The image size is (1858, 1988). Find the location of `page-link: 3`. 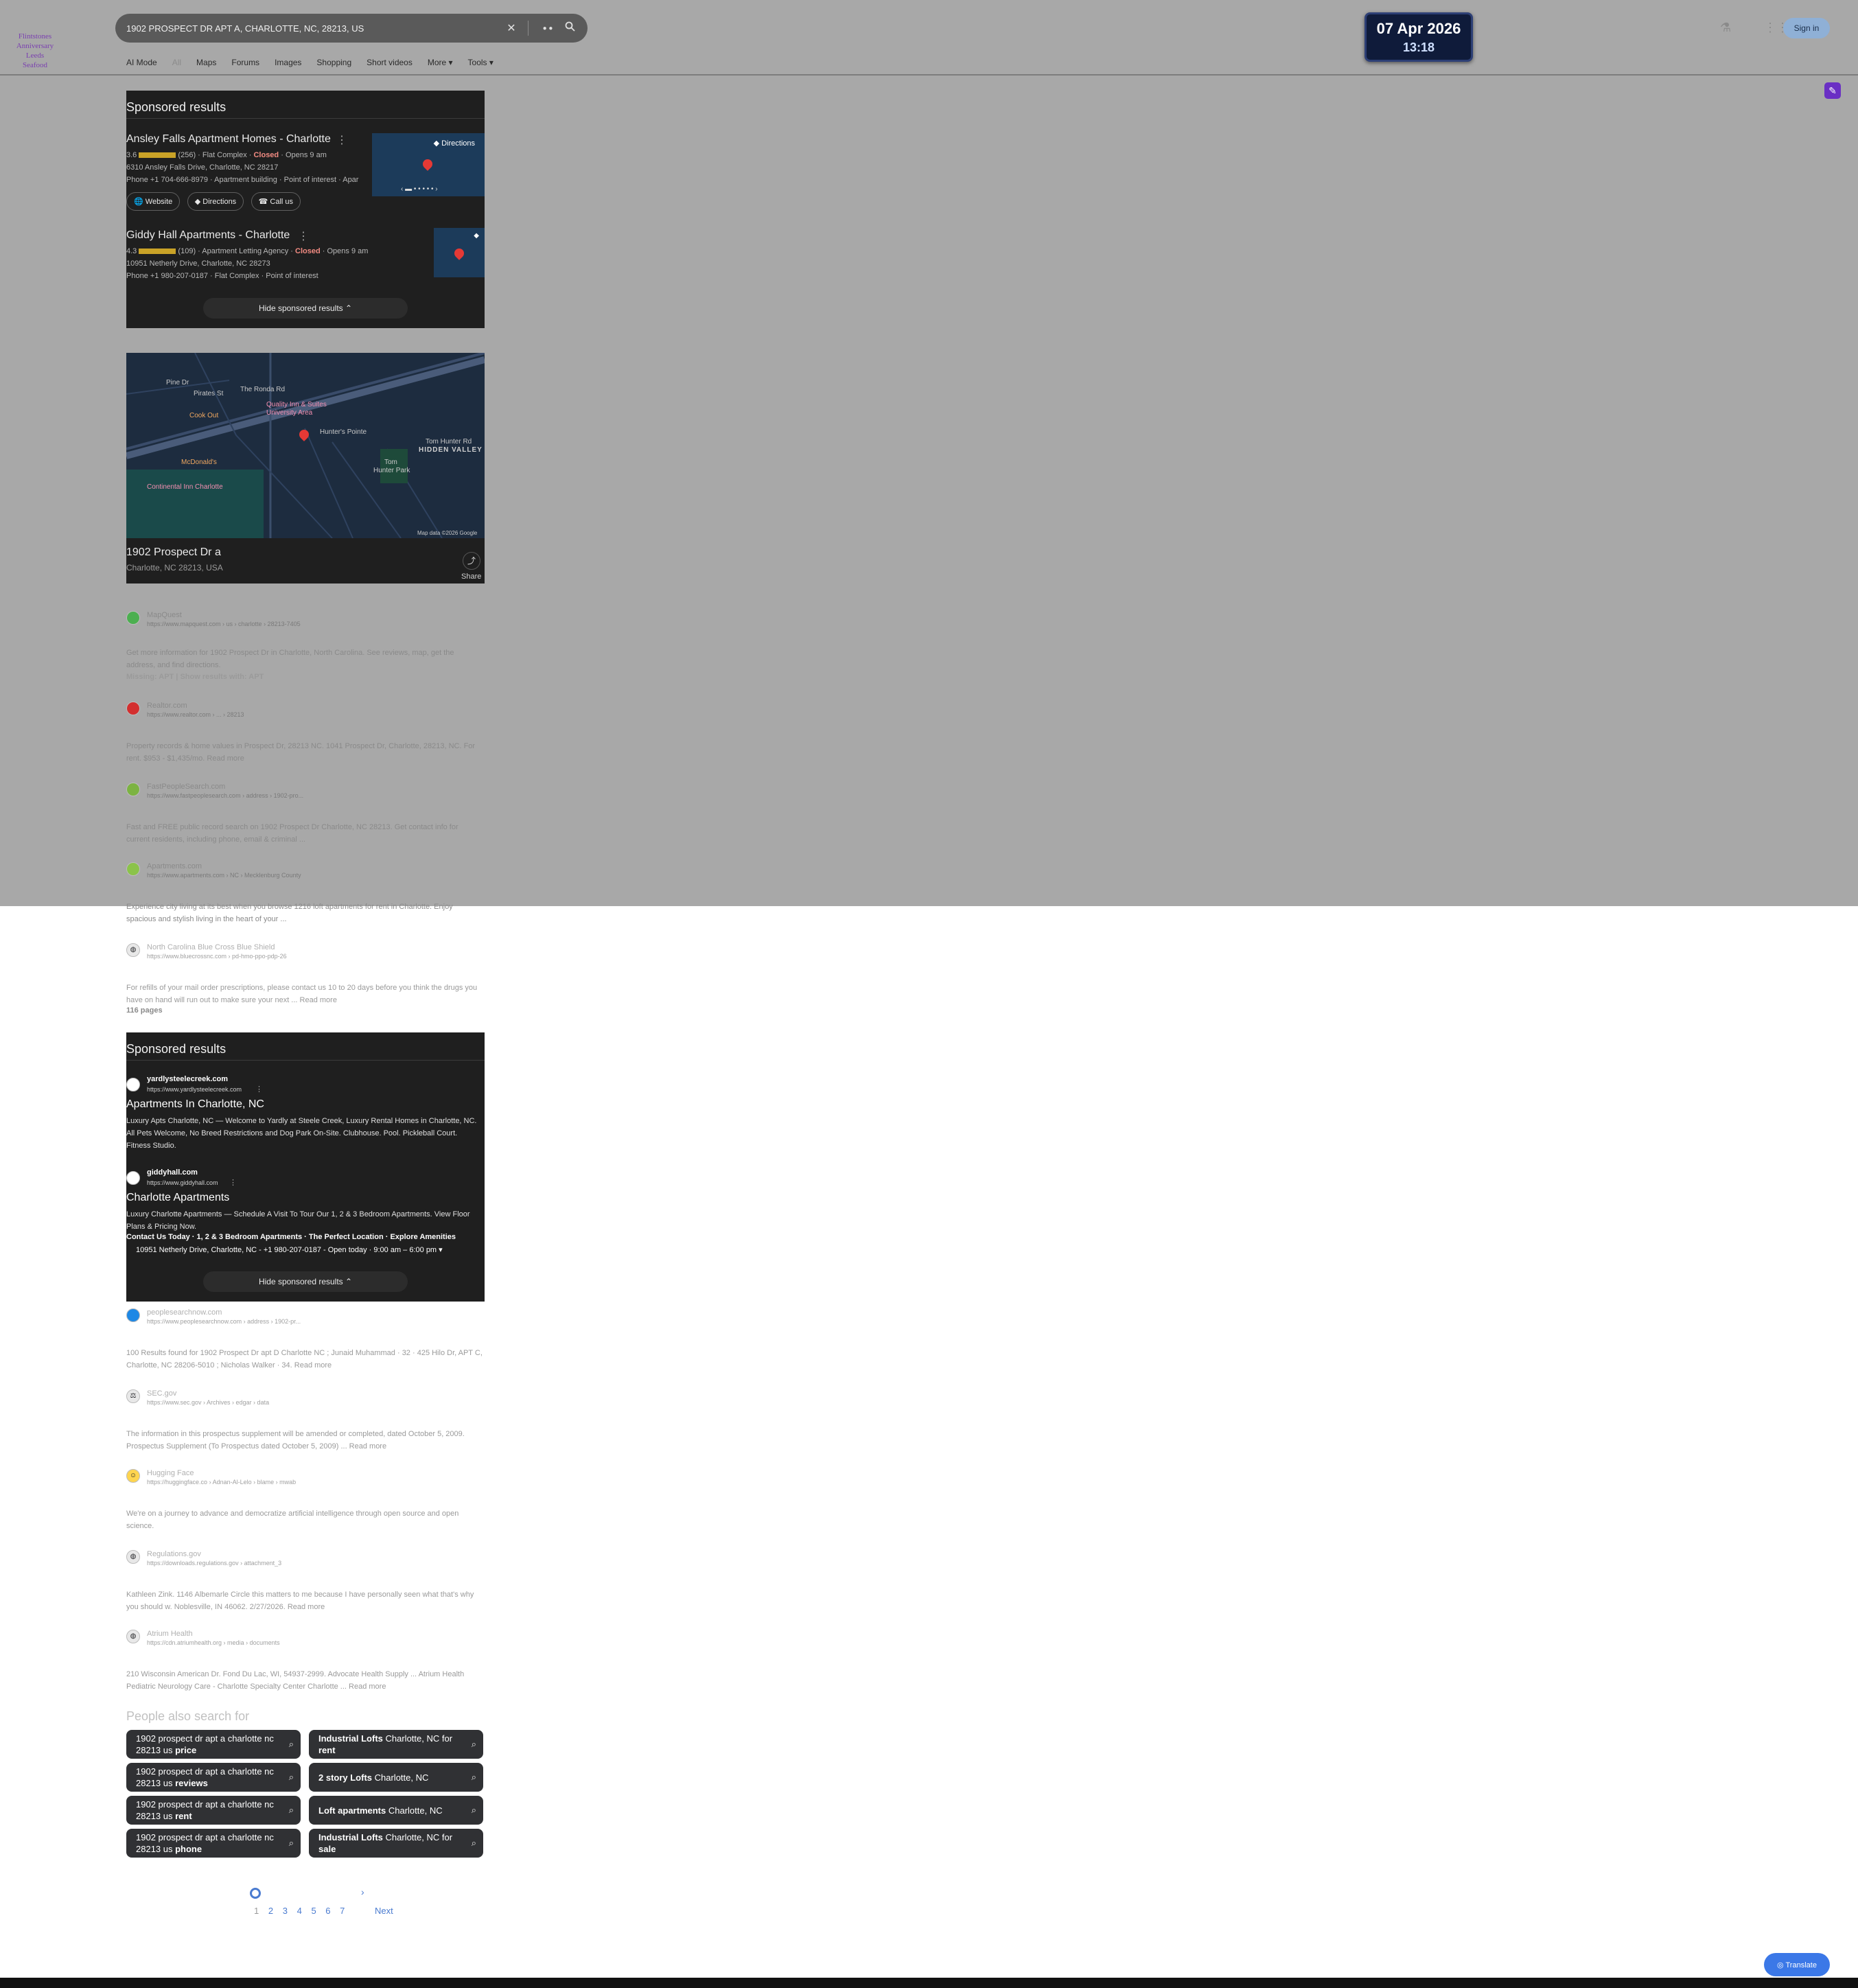

page-link: 3 is located at coordinates (285, 1911).